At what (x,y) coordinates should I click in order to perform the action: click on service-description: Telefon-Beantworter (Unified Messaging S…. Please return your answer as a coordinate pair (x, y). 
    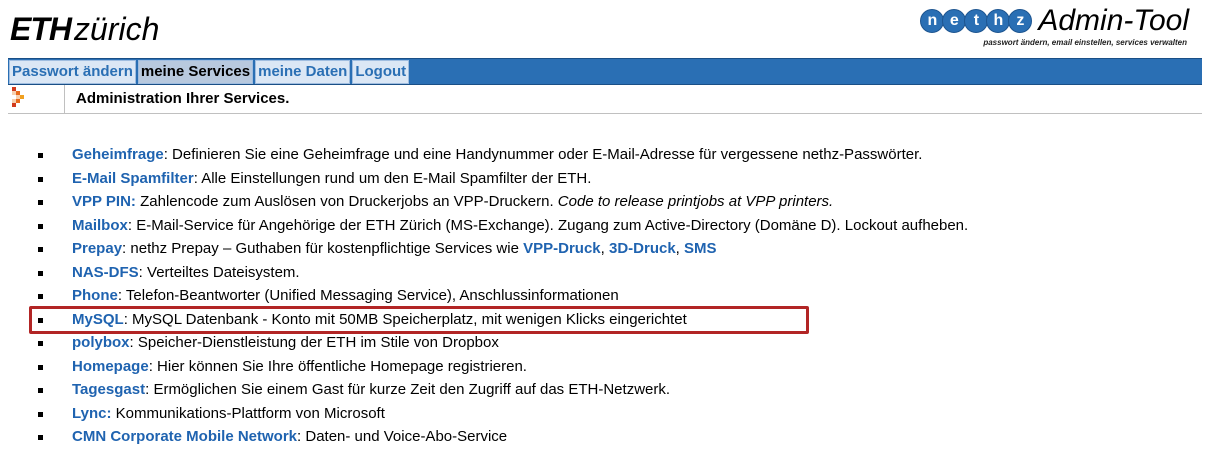
    Looking at the image, I should click on (372, 295).